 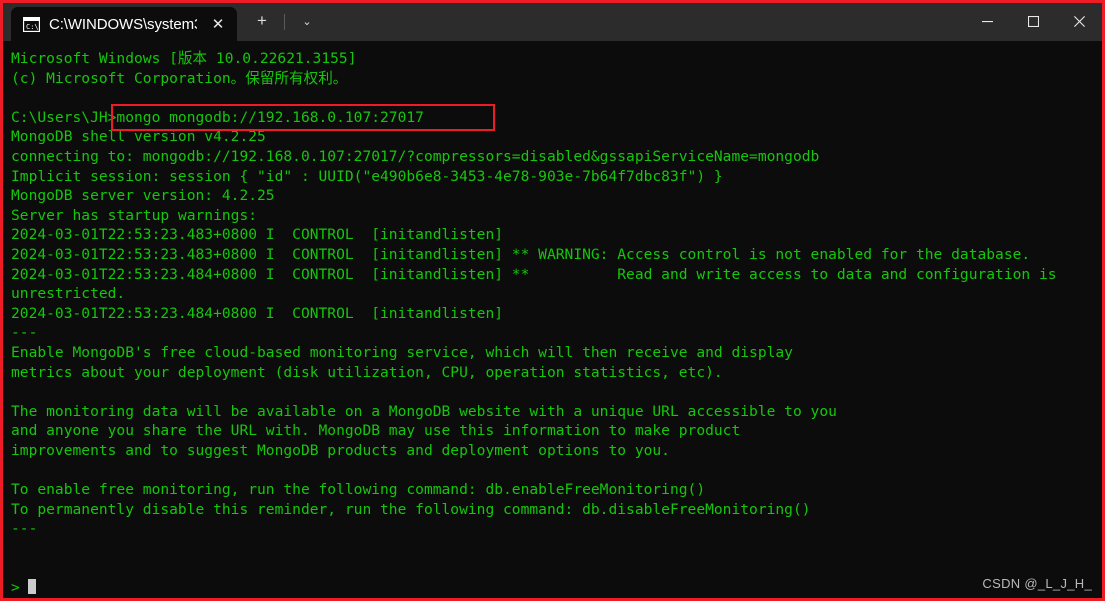 What do you see at coordinates (262, 21) in the screenshot?
I see `new-tab-button: +` at bounding box center [262, 21].